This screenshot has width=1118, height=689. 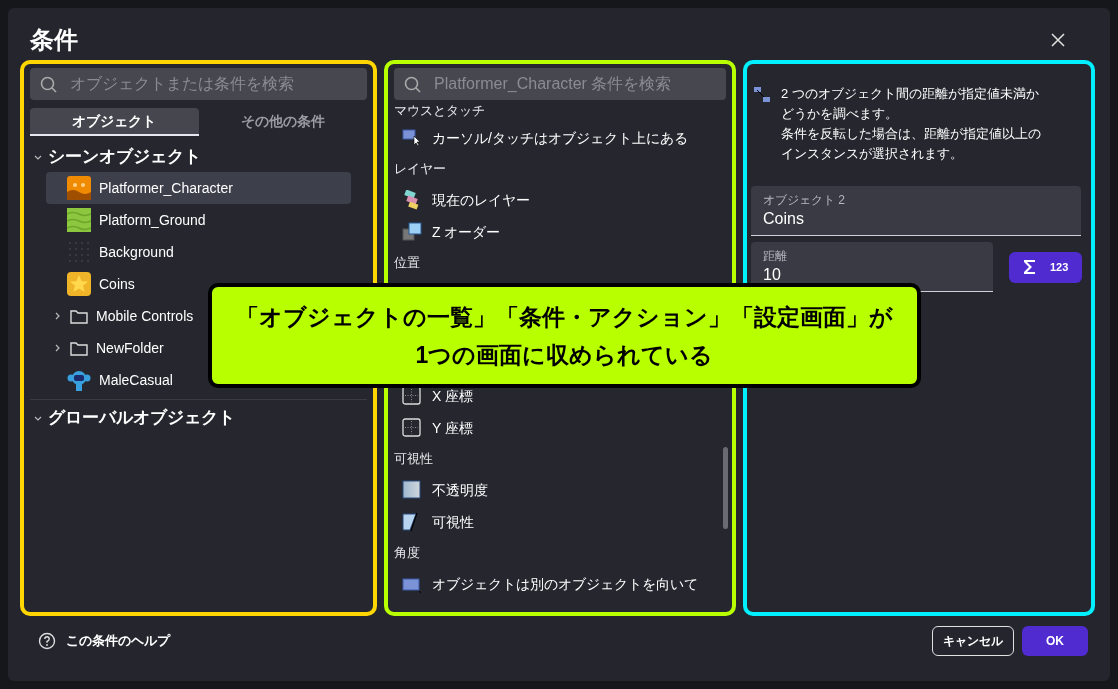 I want to click on condition-item: カーソル/タッチはオブジェクト上にある, so click(x=560, y=138).